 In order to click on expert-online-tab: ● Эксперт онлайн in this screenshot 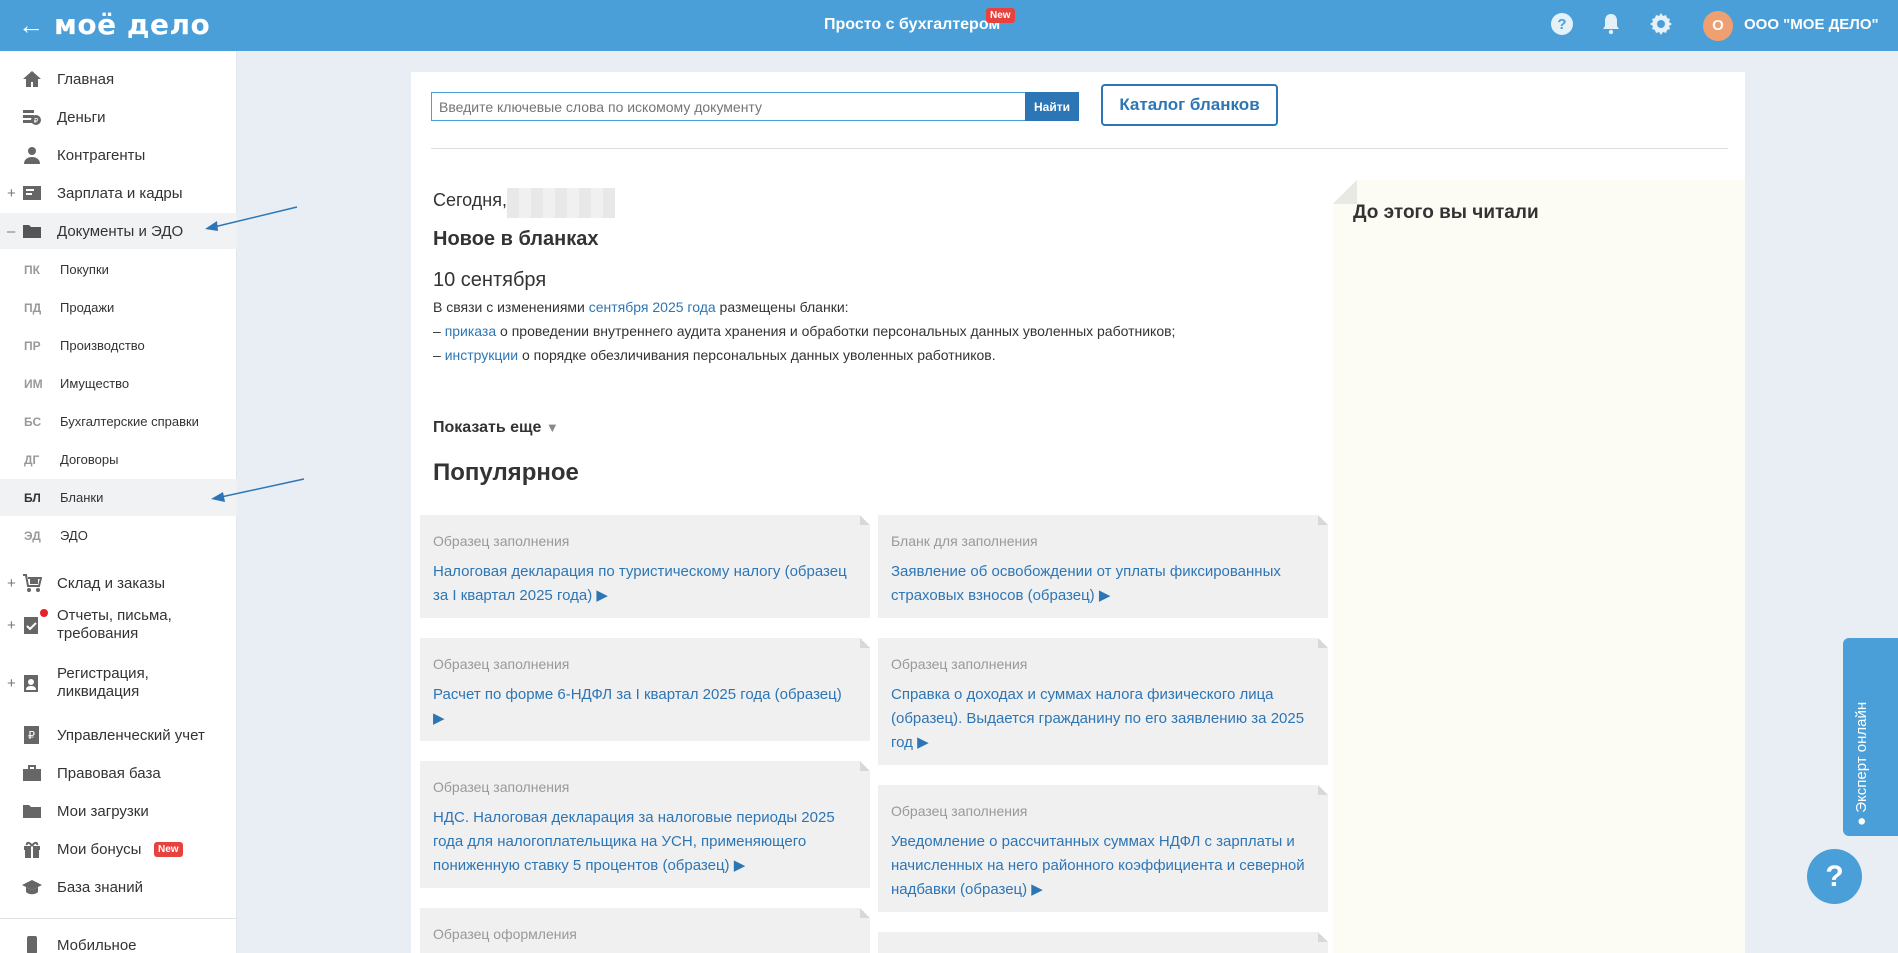, I will do `click(1870, 737)`.